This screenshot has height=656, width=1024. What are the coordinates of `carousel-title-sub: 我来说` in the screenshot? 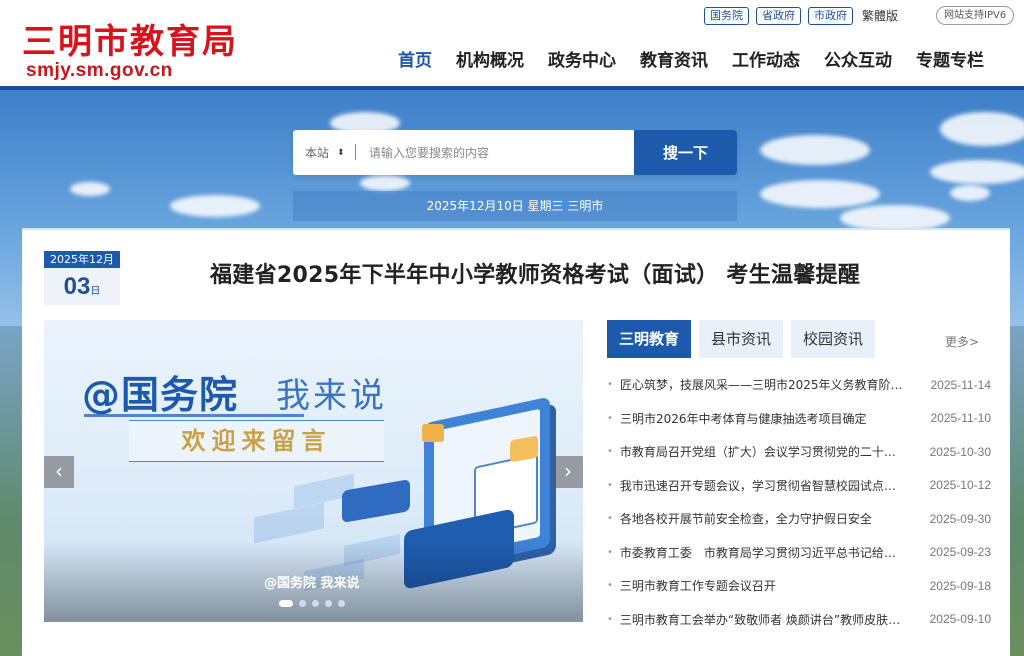 It's located at (331, 396).